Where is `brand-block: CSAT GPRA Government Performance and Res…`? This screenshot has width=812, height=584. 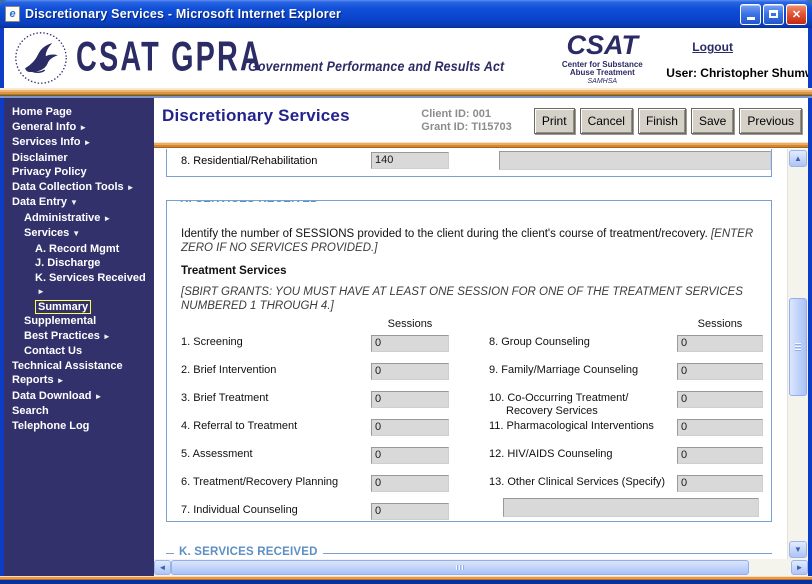 brand-block: CSAT GPRA Government Performance and Res… is located at coordinates (301, 57).